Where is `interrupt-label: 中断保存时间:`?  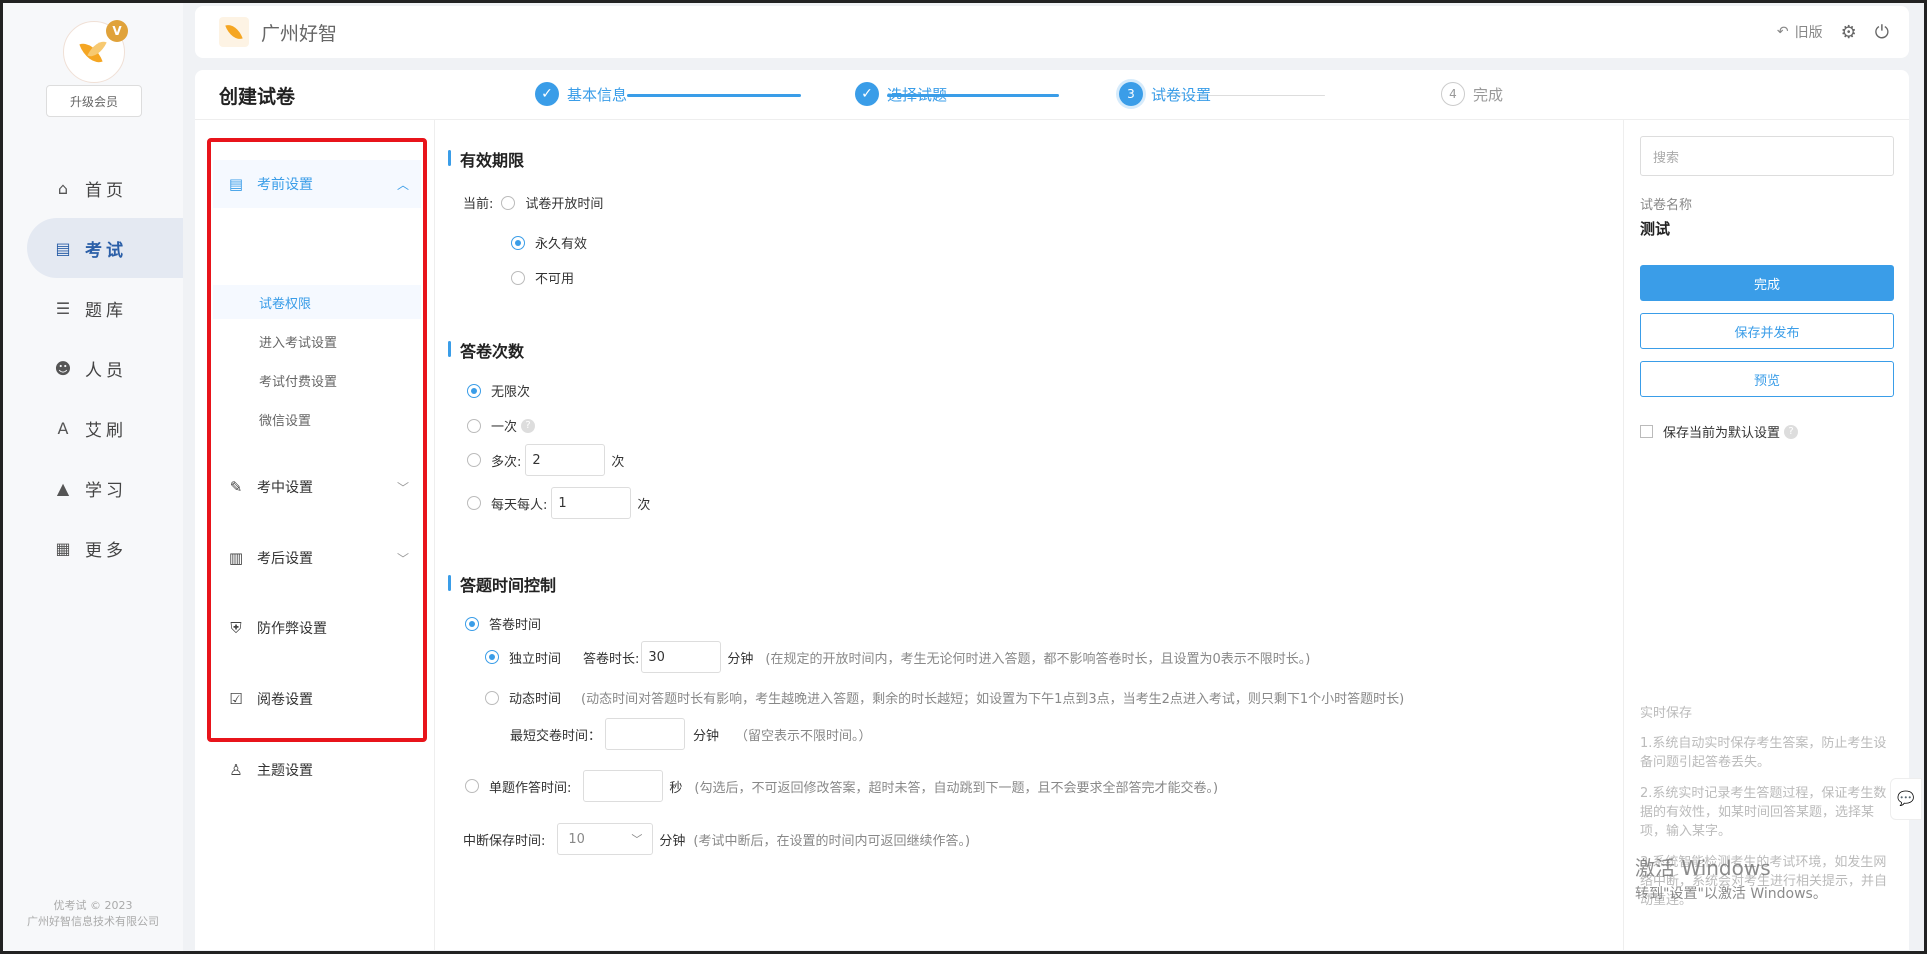 interrupt-label: 中断保存时间: is located at coordinates (504, 841).